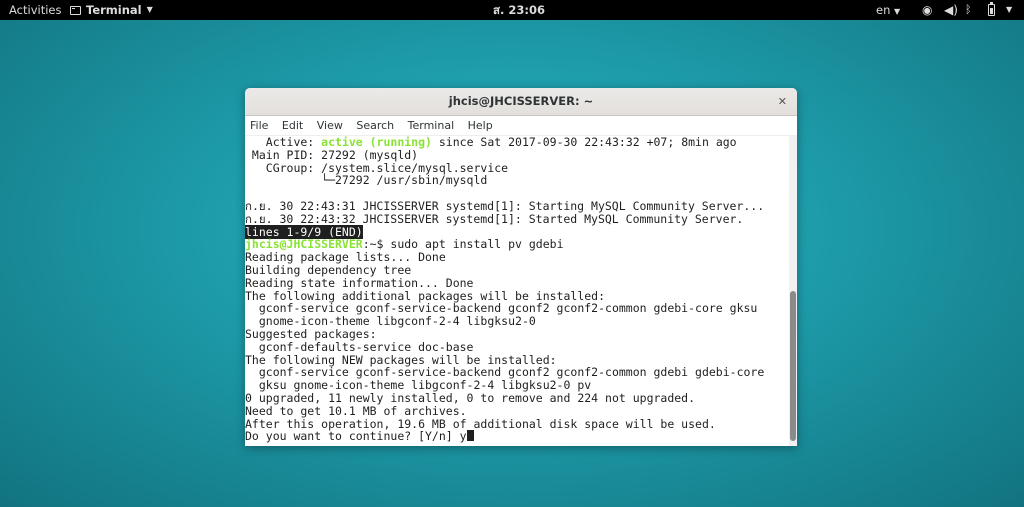 The height and width of the screenshot is (507, 1024). Describe the element at coordinates (259, 125) in the screenshot. I see `menu-file: File` at that location.